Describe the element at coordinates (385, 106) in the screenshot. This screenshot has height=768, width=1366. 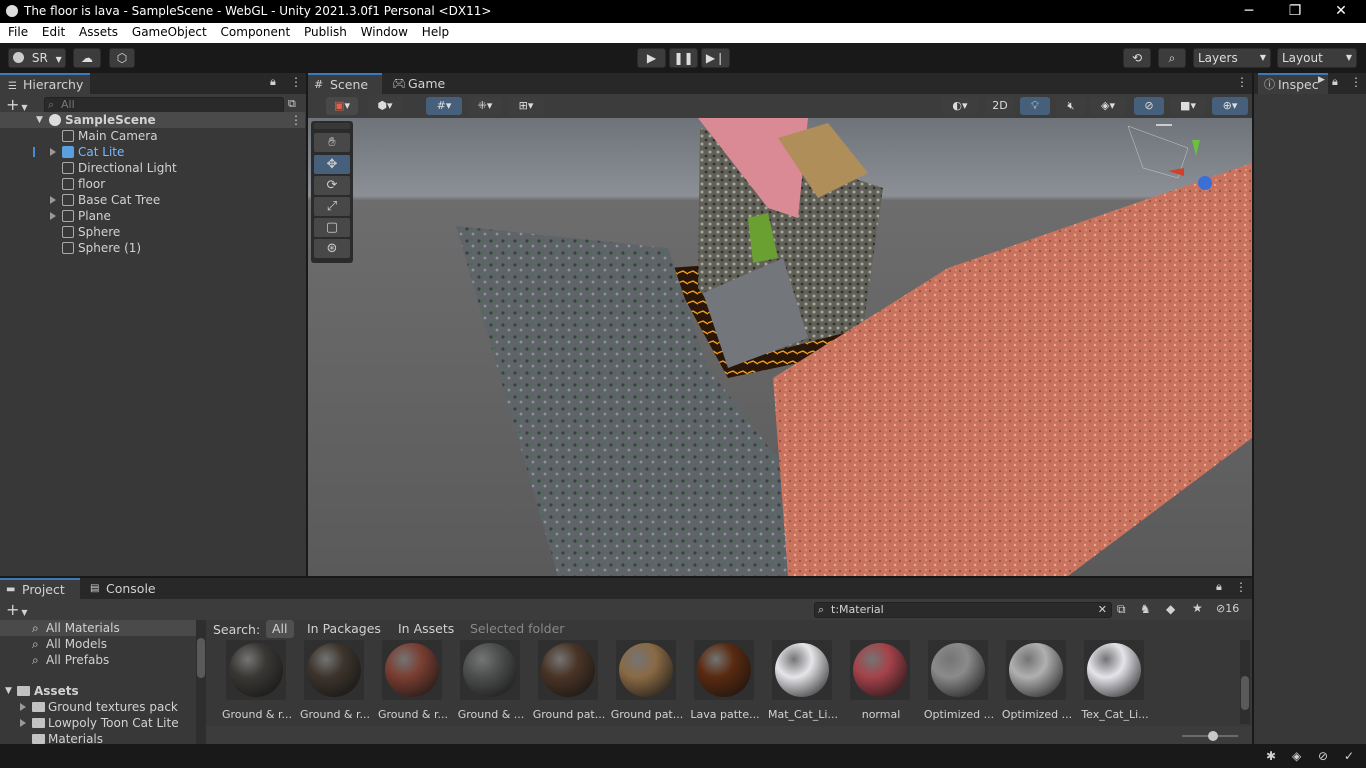
I see `render-mode-dropdown: ⬢▾` at that location.